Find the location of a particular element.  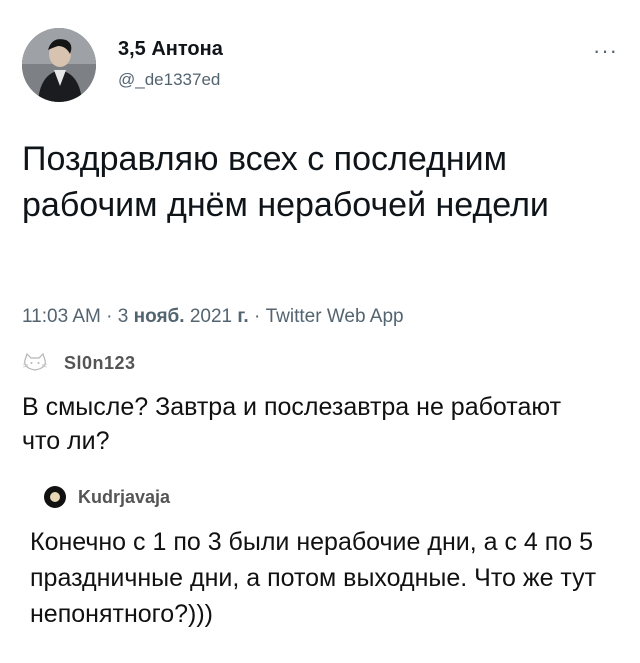

comment-username: Kudrjavaja is located at coordinates (124, 497).